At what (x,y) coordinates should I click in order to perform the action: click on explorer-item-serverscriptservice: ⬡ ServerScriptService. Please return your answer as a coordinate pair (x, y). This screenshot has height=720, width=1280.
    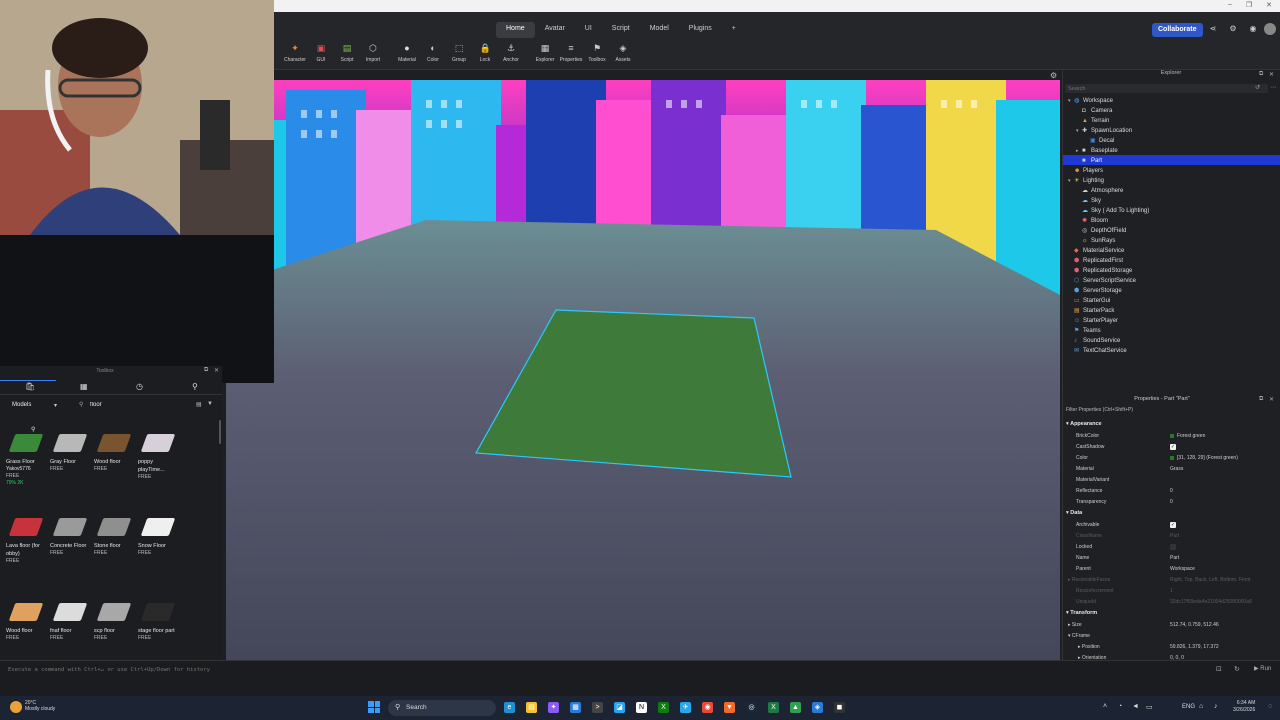
    Looking at the image, I should click on (1102, 281).